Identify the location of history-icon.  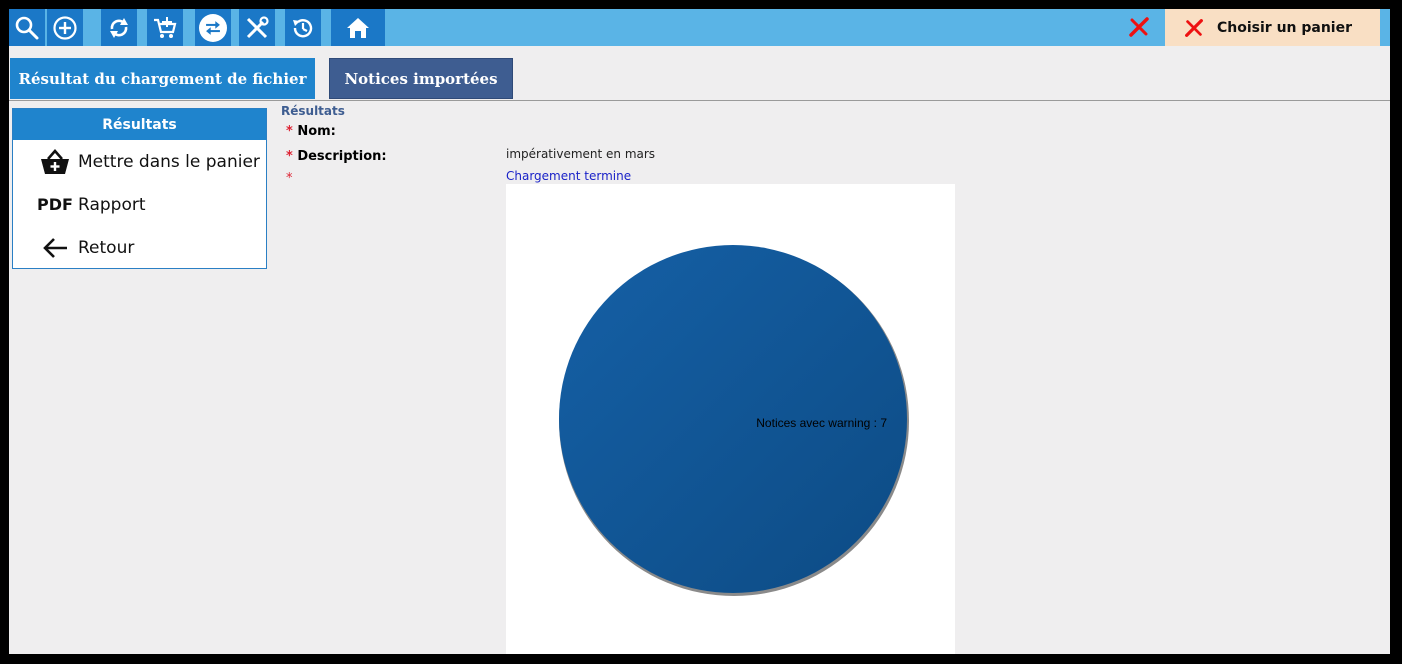
(303, 27).